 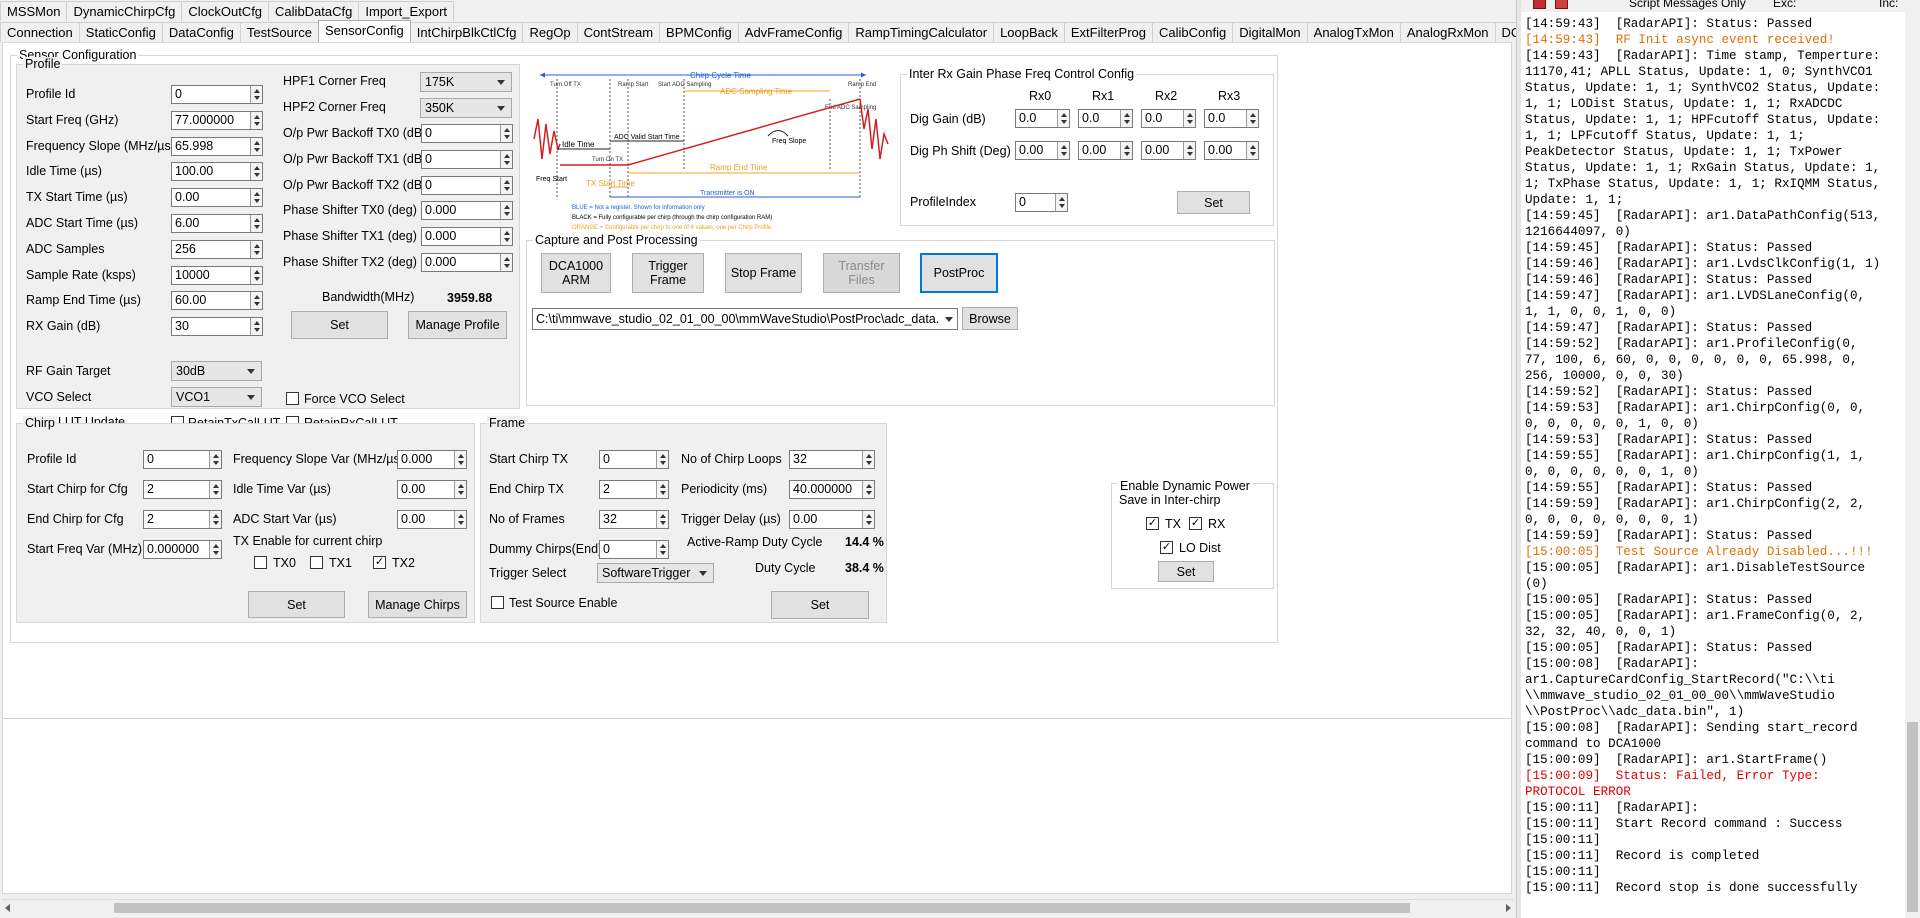 What do you see at coordinates (832, 519) in the screenshot?
I see `frame-right-field-2-input: 0.00` at bounding box center [832, 519].